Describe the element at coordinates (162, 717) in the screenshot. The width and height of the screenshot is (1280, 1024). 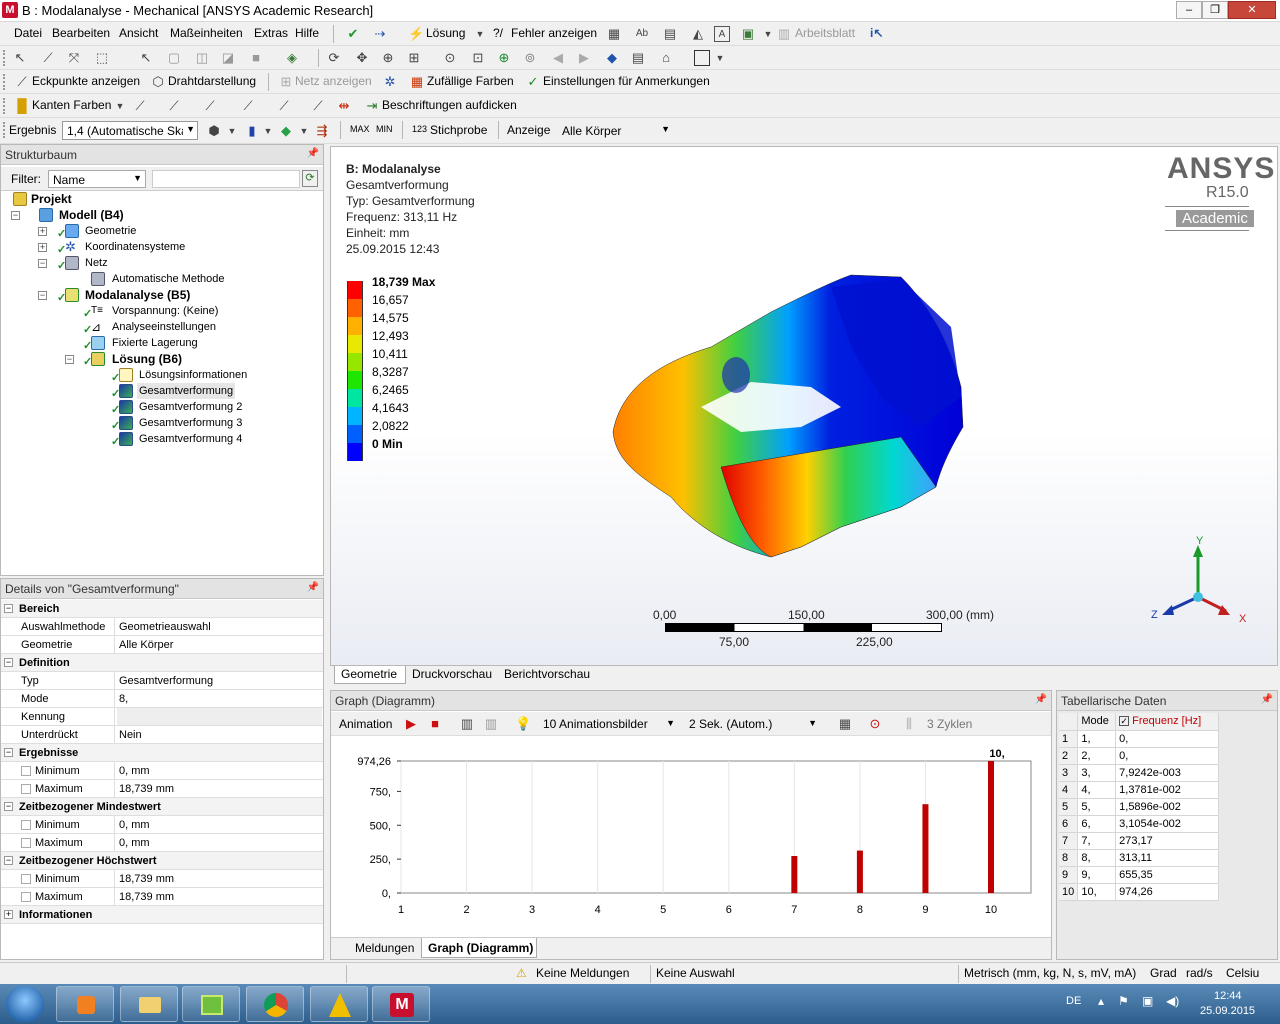
I see `detail-row: Kennung` at that location.